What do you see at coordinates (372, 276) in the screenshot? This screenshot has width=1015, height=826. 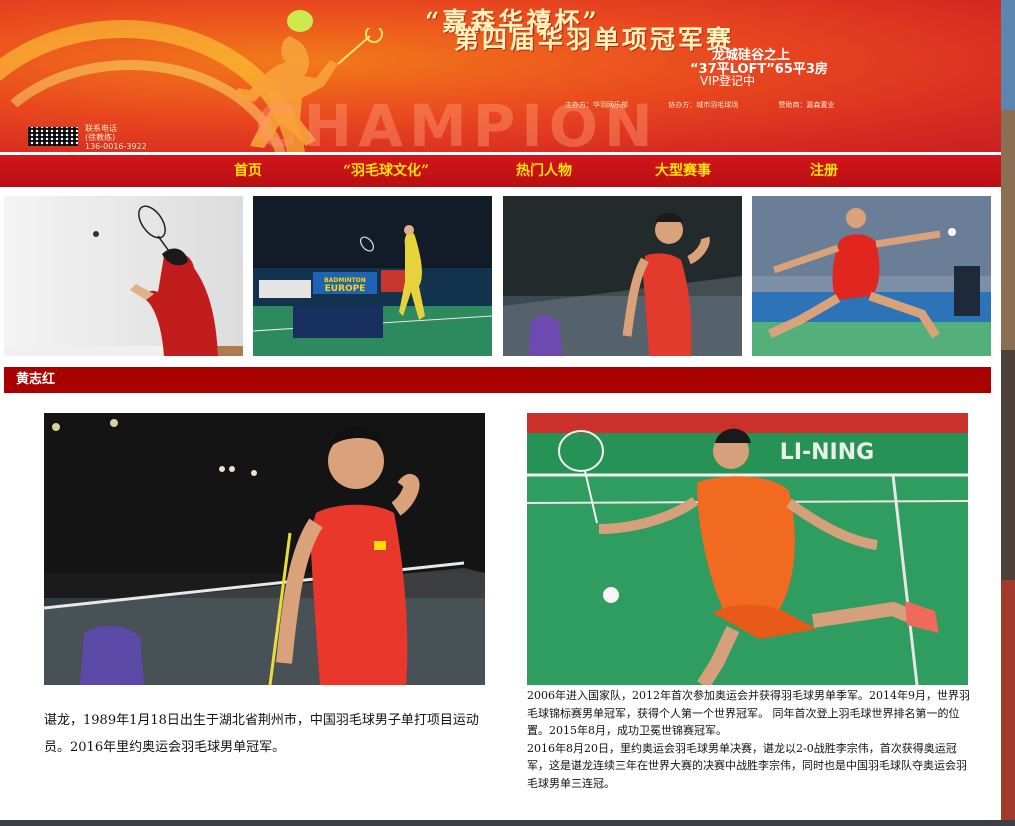 I see `gallery-thumb-badminton-europe-match: BADMINTON EUROPE` at bounding box center [372, 276].